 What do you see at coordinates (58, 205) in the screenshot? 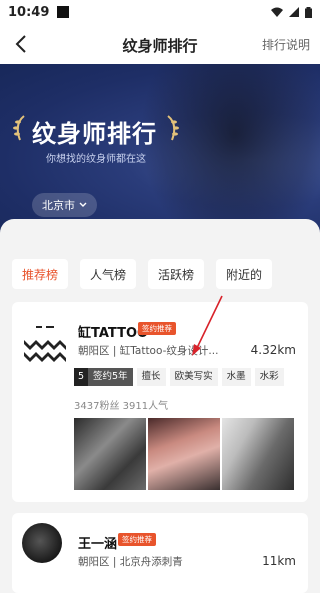
I see `city-label: 北京市` at bounding box center [58, 205].